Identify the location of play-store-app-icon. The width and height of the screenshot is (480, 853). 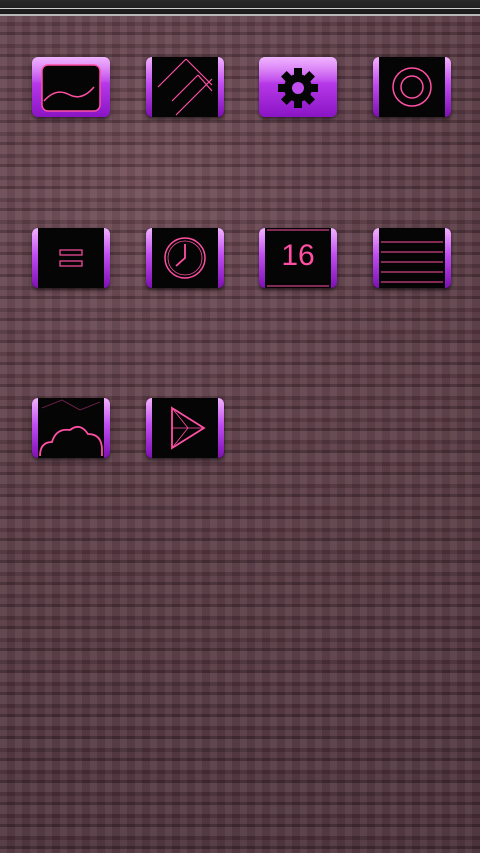
(185, 428).